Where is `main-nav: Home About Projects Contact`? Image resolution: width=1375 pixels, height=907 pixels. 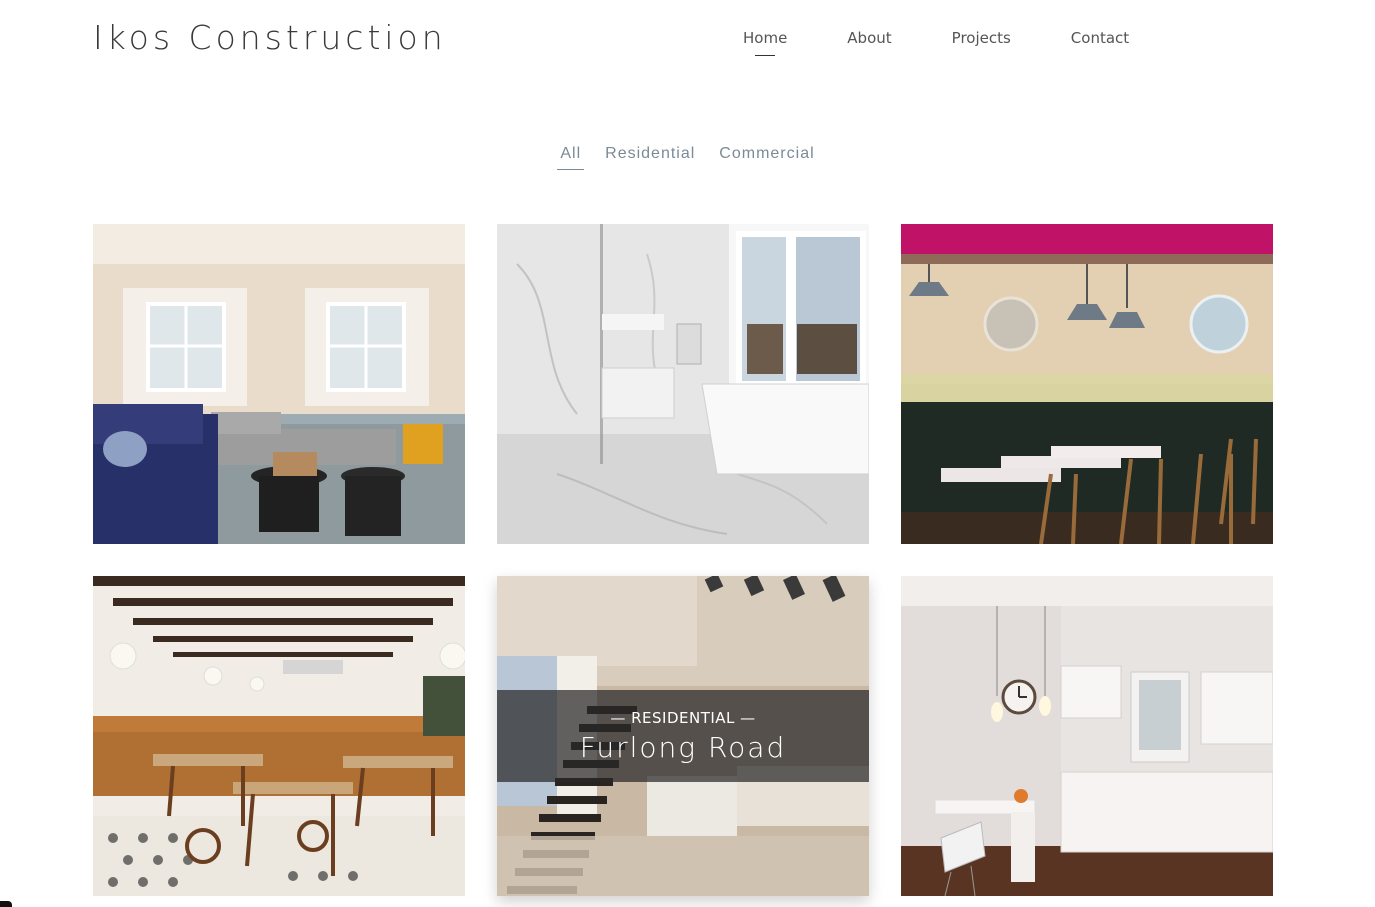
main-nav: Home About Projects Contact is located at coordinates (966, 38).